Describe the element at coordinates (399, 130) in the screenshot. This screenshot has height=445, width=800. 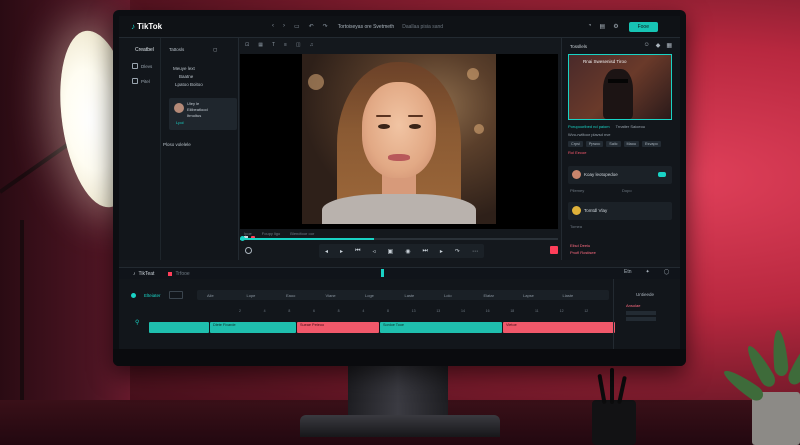
I see `subject-face` at that location.